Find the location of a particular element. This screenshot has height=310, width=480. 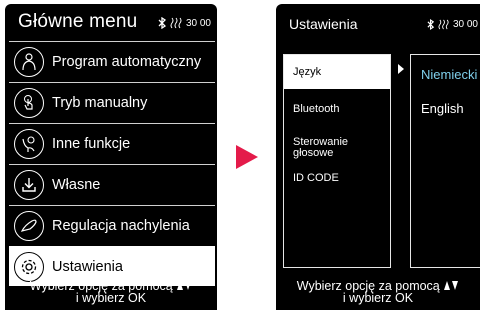

gear-icon is located at coordinates (29, 267).